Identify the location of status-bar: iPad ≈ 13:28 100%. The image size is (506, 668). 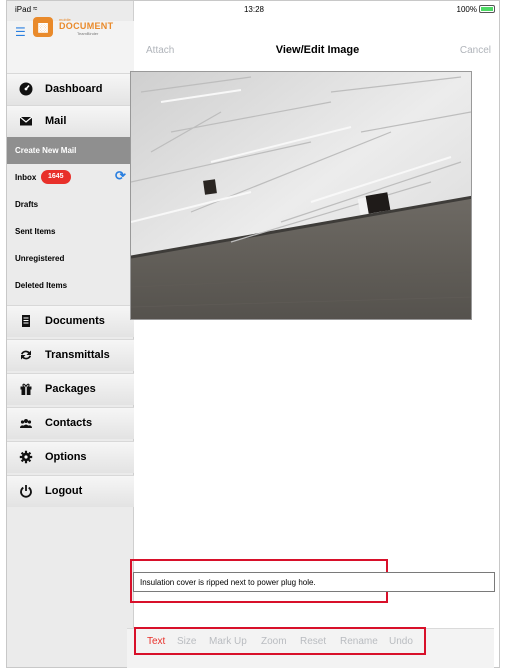
(253, 10).